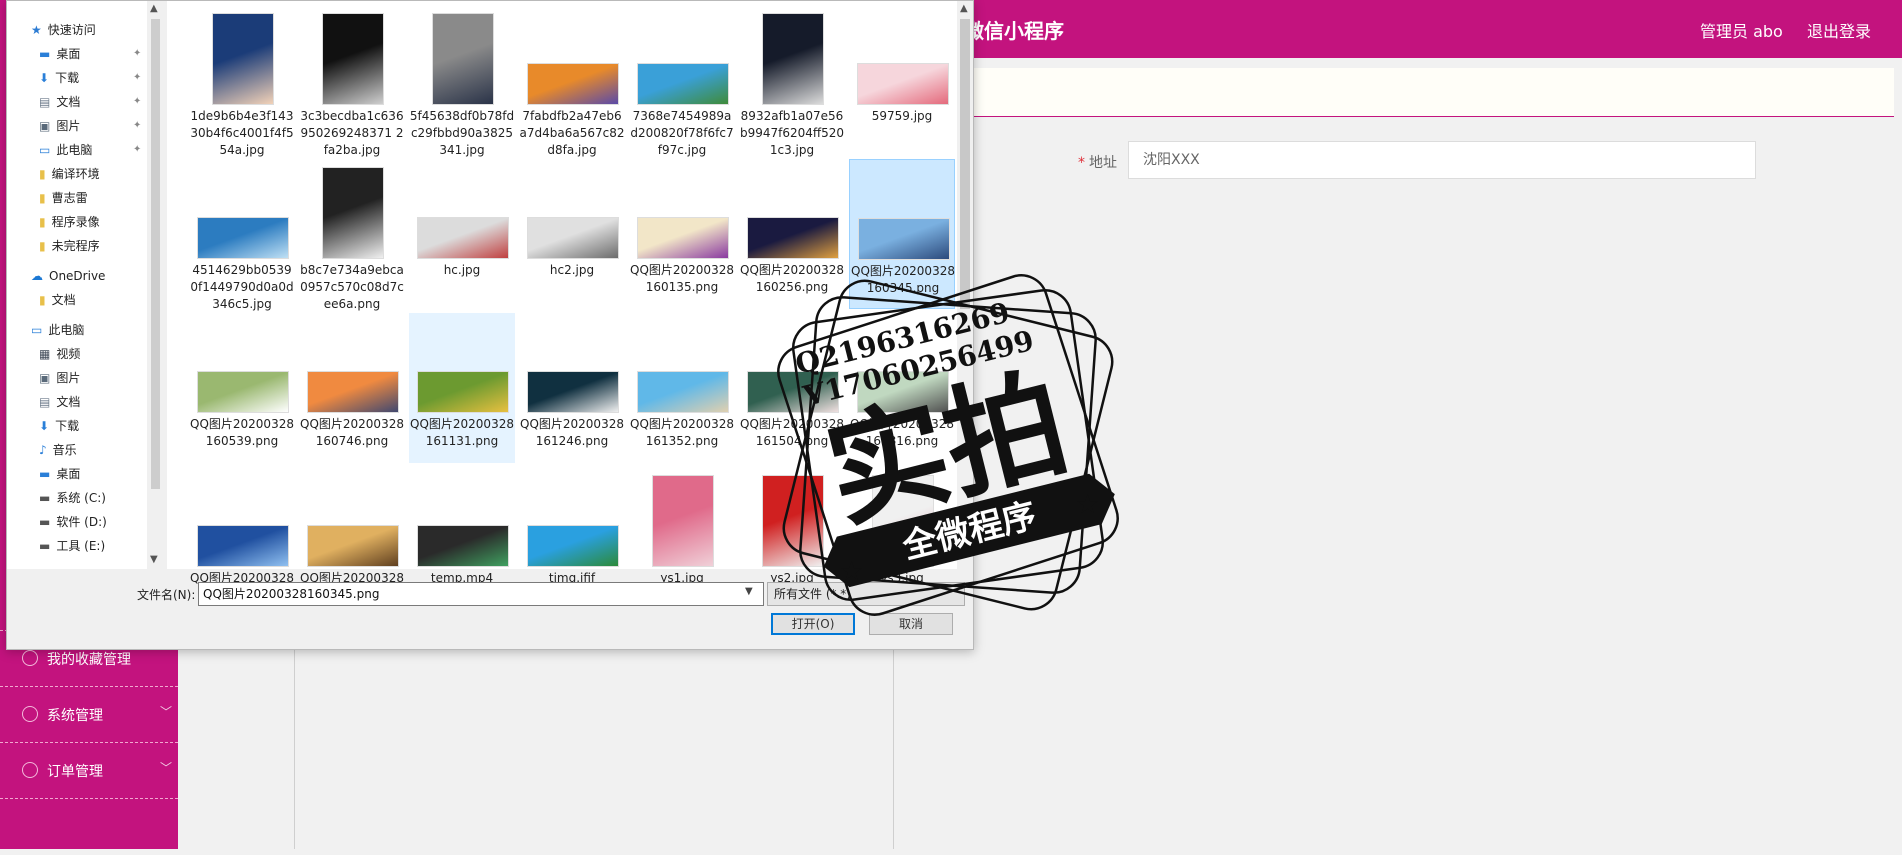  Describe the element at coordinates (1741, 30) in the screenshot. I see `admin-user-label: 管理员 abo` at that location.